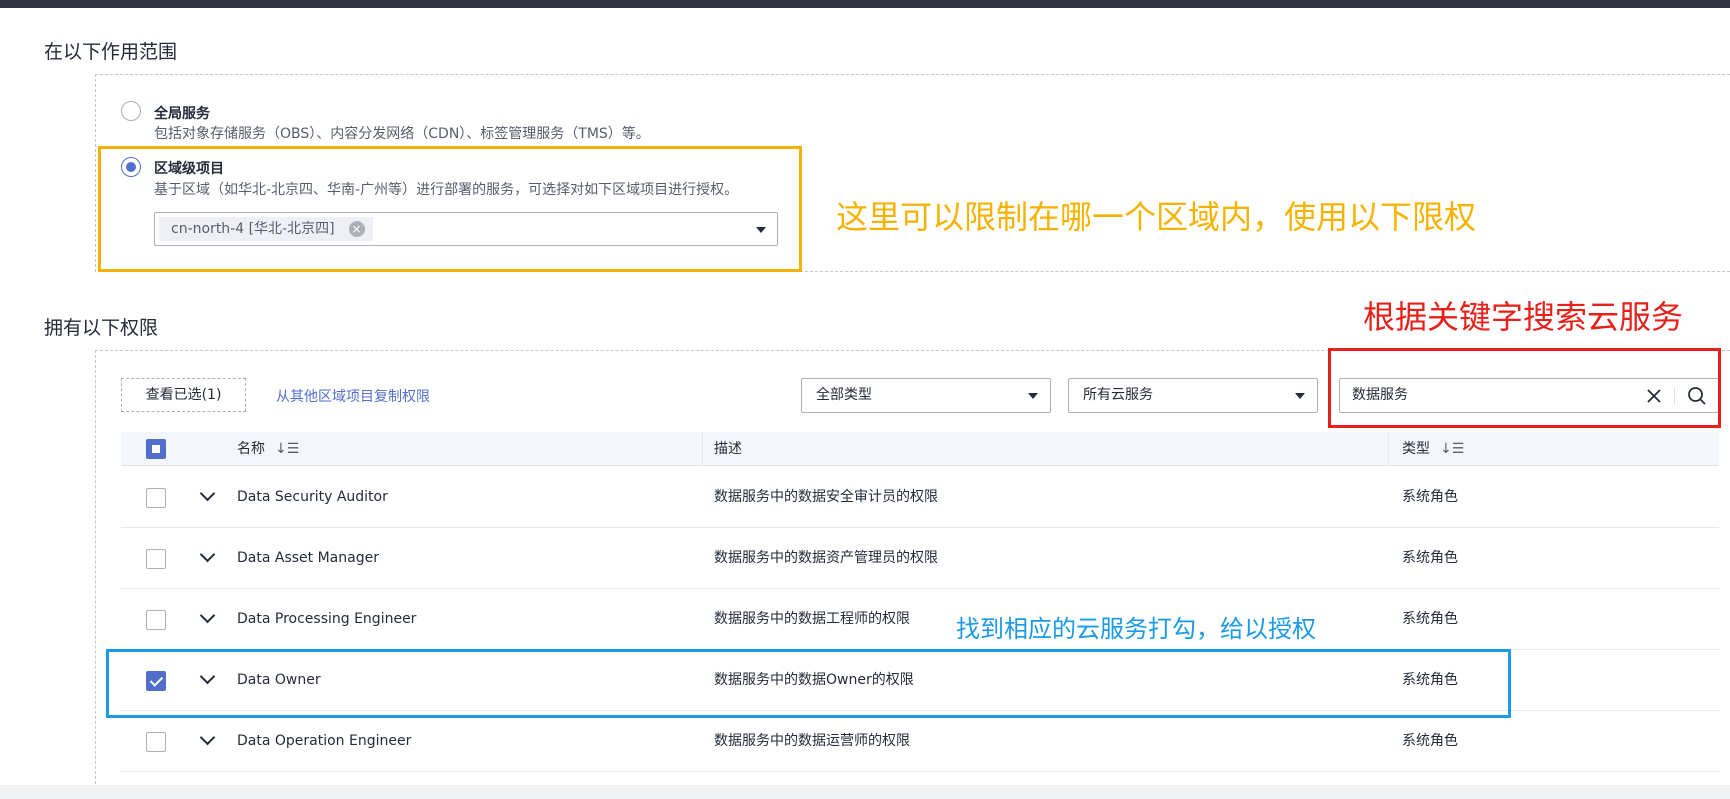 The height and width of the screenshot is (799, 1730). Describe the element at coordinates (808, 683) in the screenshot. I see `check-annotation-box` at that location.